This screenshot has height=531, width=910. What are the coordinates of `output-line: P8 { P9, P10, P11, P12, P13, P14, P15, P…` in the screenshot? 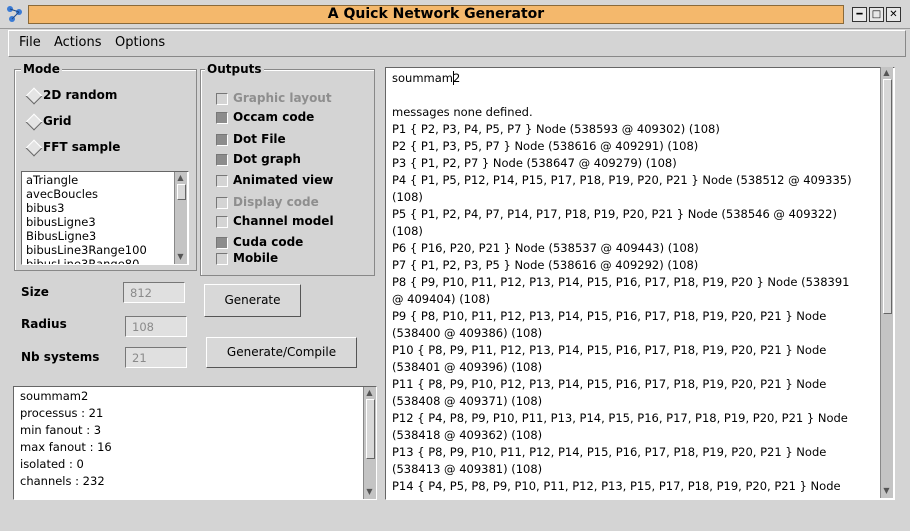 It's located at (621, 282).